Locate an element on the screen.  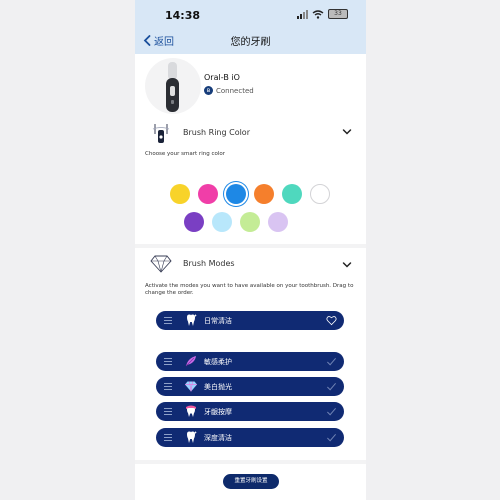
status-icons: 33 is located at coordinates (322, 14).